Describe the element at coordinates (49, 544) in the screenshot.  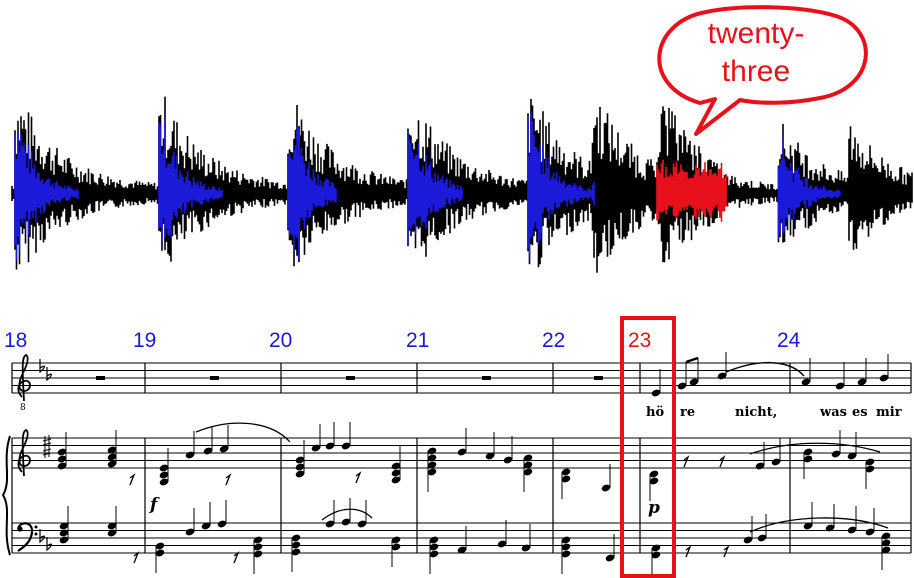
I see `flat-sign-icon` at that location.